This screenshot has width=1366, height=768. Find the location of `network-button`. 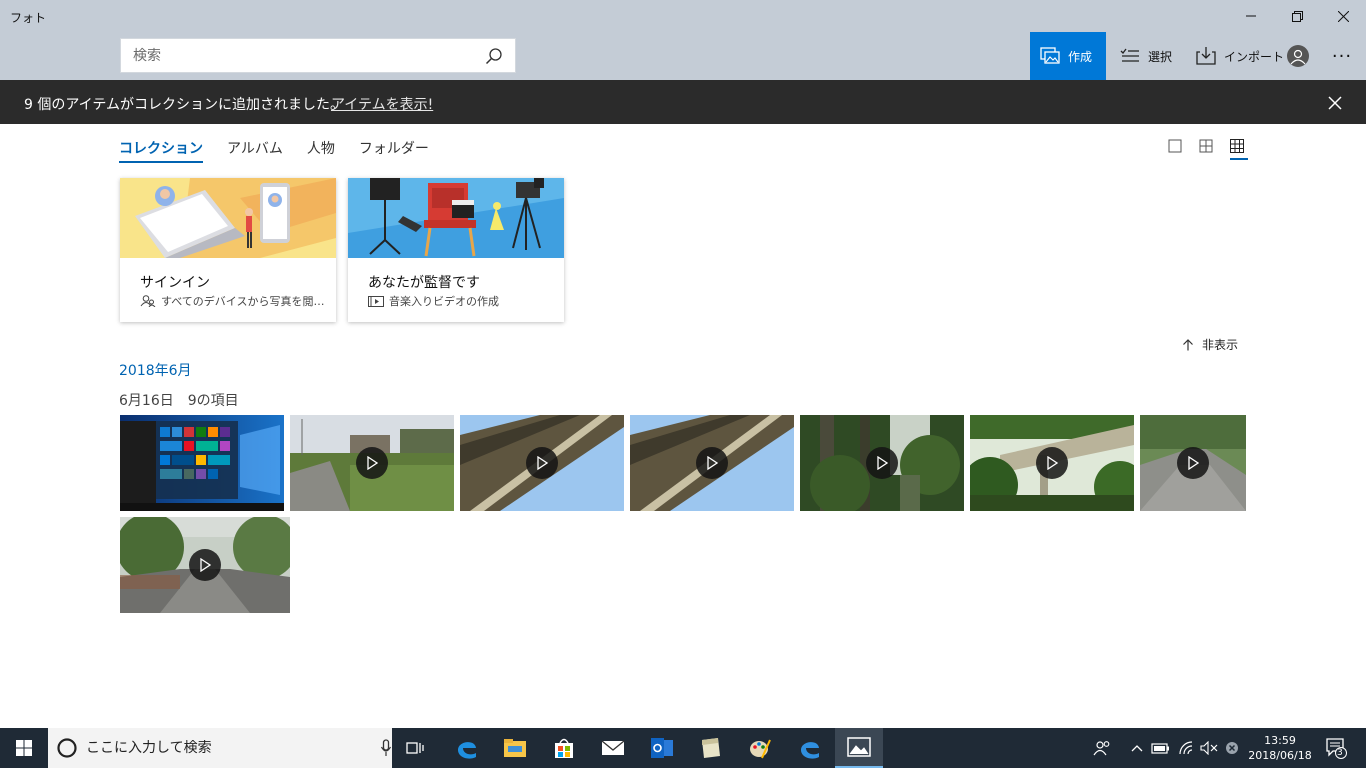

network-button is located at coordinates (1187, 748).